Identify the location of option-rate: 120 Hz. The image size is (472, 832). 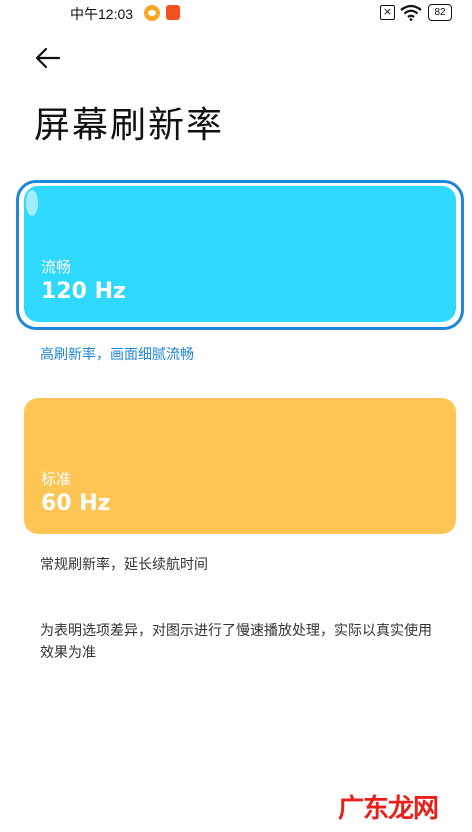
(83, 291).